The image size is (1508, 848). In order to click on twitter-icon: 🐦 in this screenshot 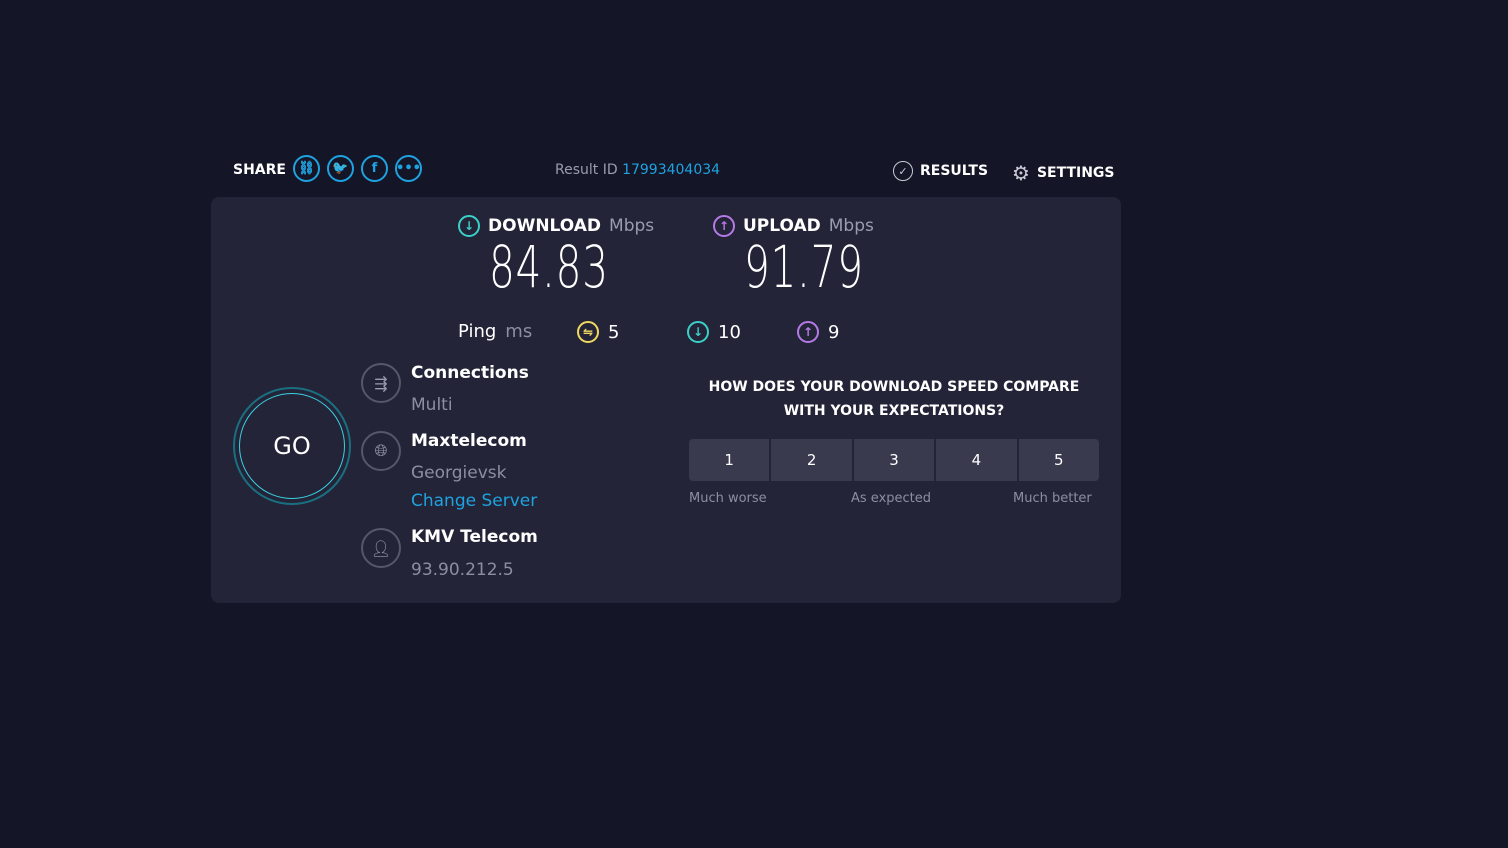, I will do `click(340, 168)`.